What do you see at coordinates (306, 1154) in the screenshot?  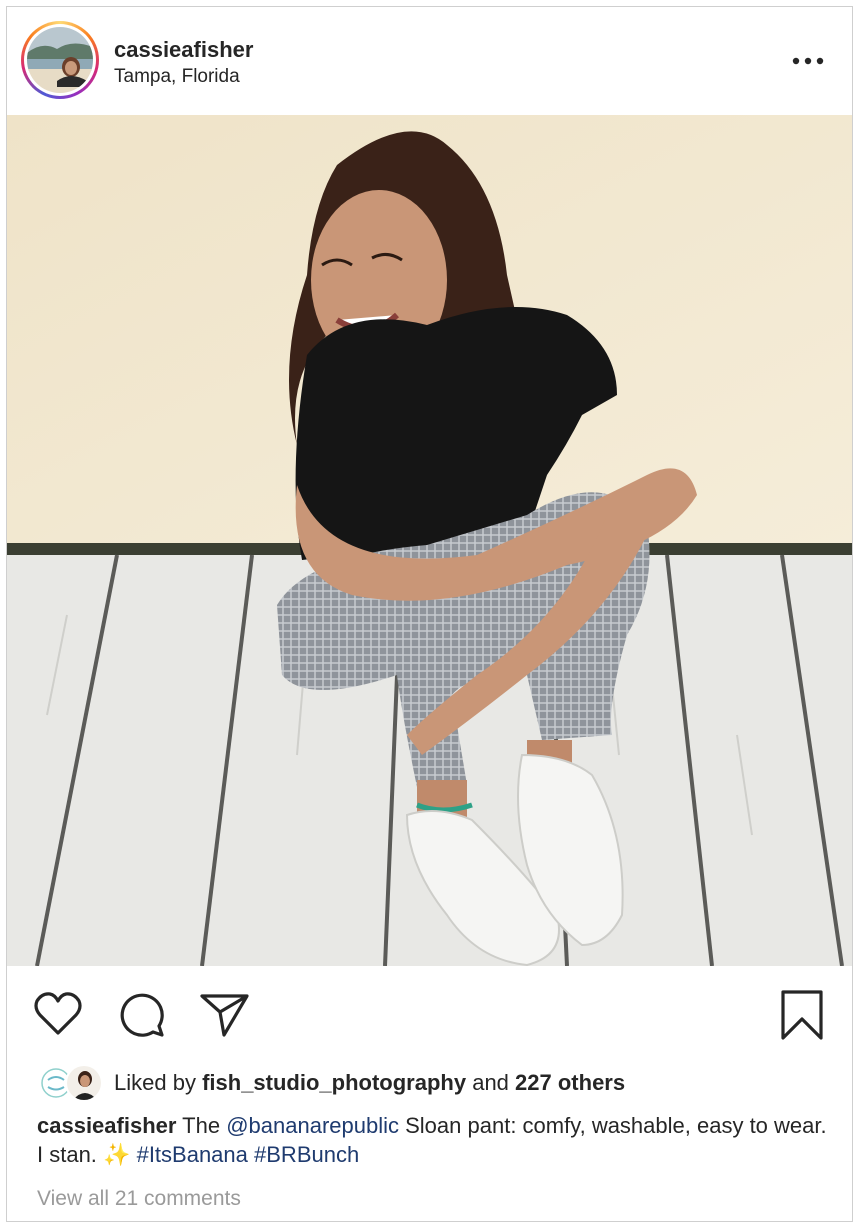 I see `caption-hashtag-brbunch: #BRBunch` at bounding box center [306, 1154].